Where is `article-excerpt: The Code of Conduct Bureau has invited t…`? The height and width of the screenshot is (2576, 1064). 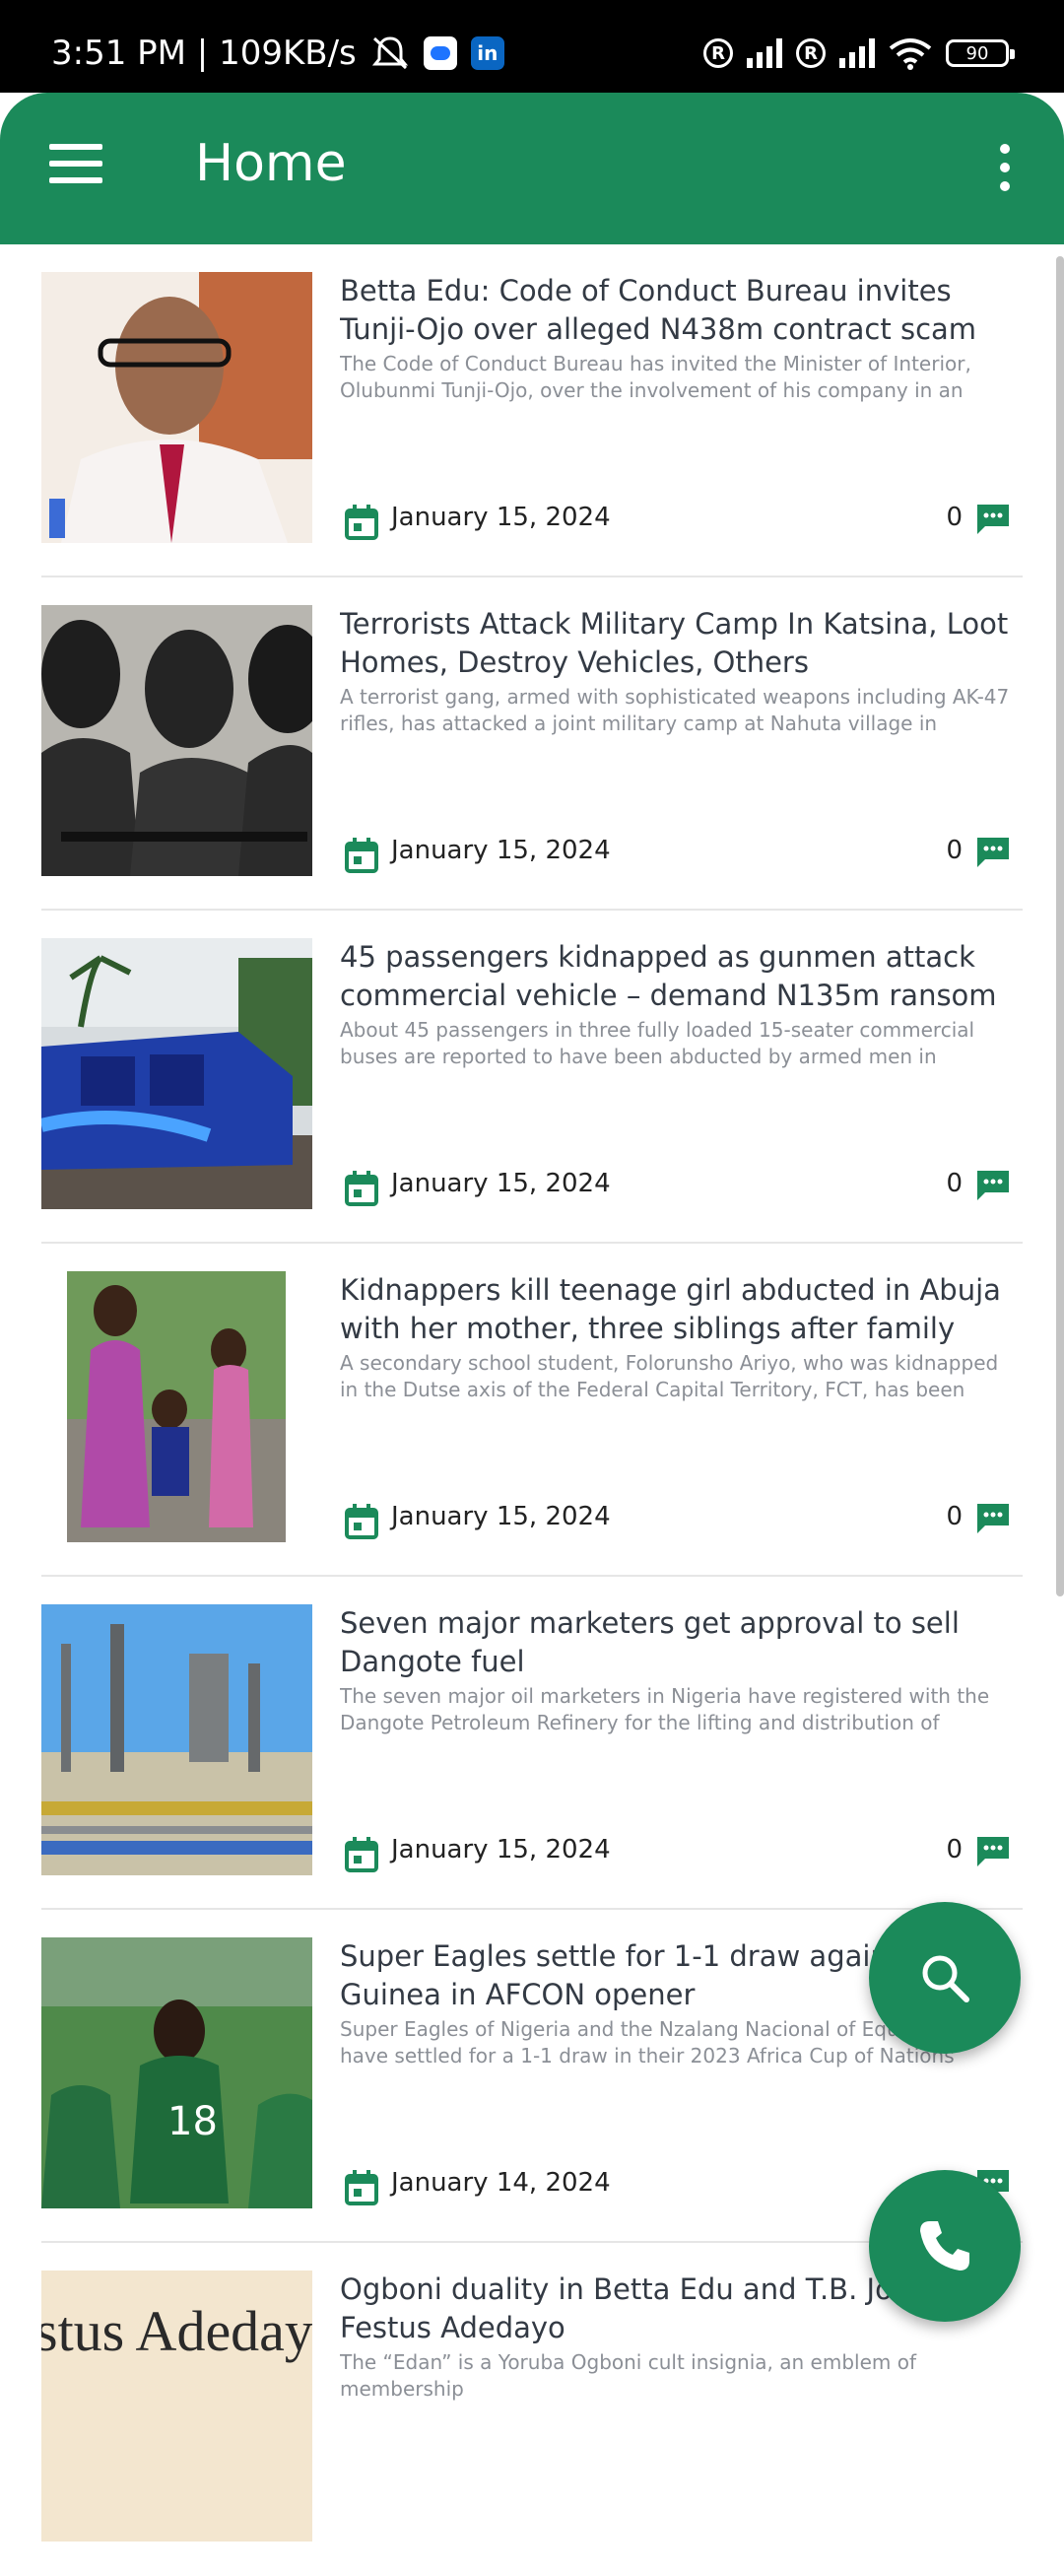 article-excerpt: The Code of Conduct Bureau has invited t… is located at coordinates (655, 377).